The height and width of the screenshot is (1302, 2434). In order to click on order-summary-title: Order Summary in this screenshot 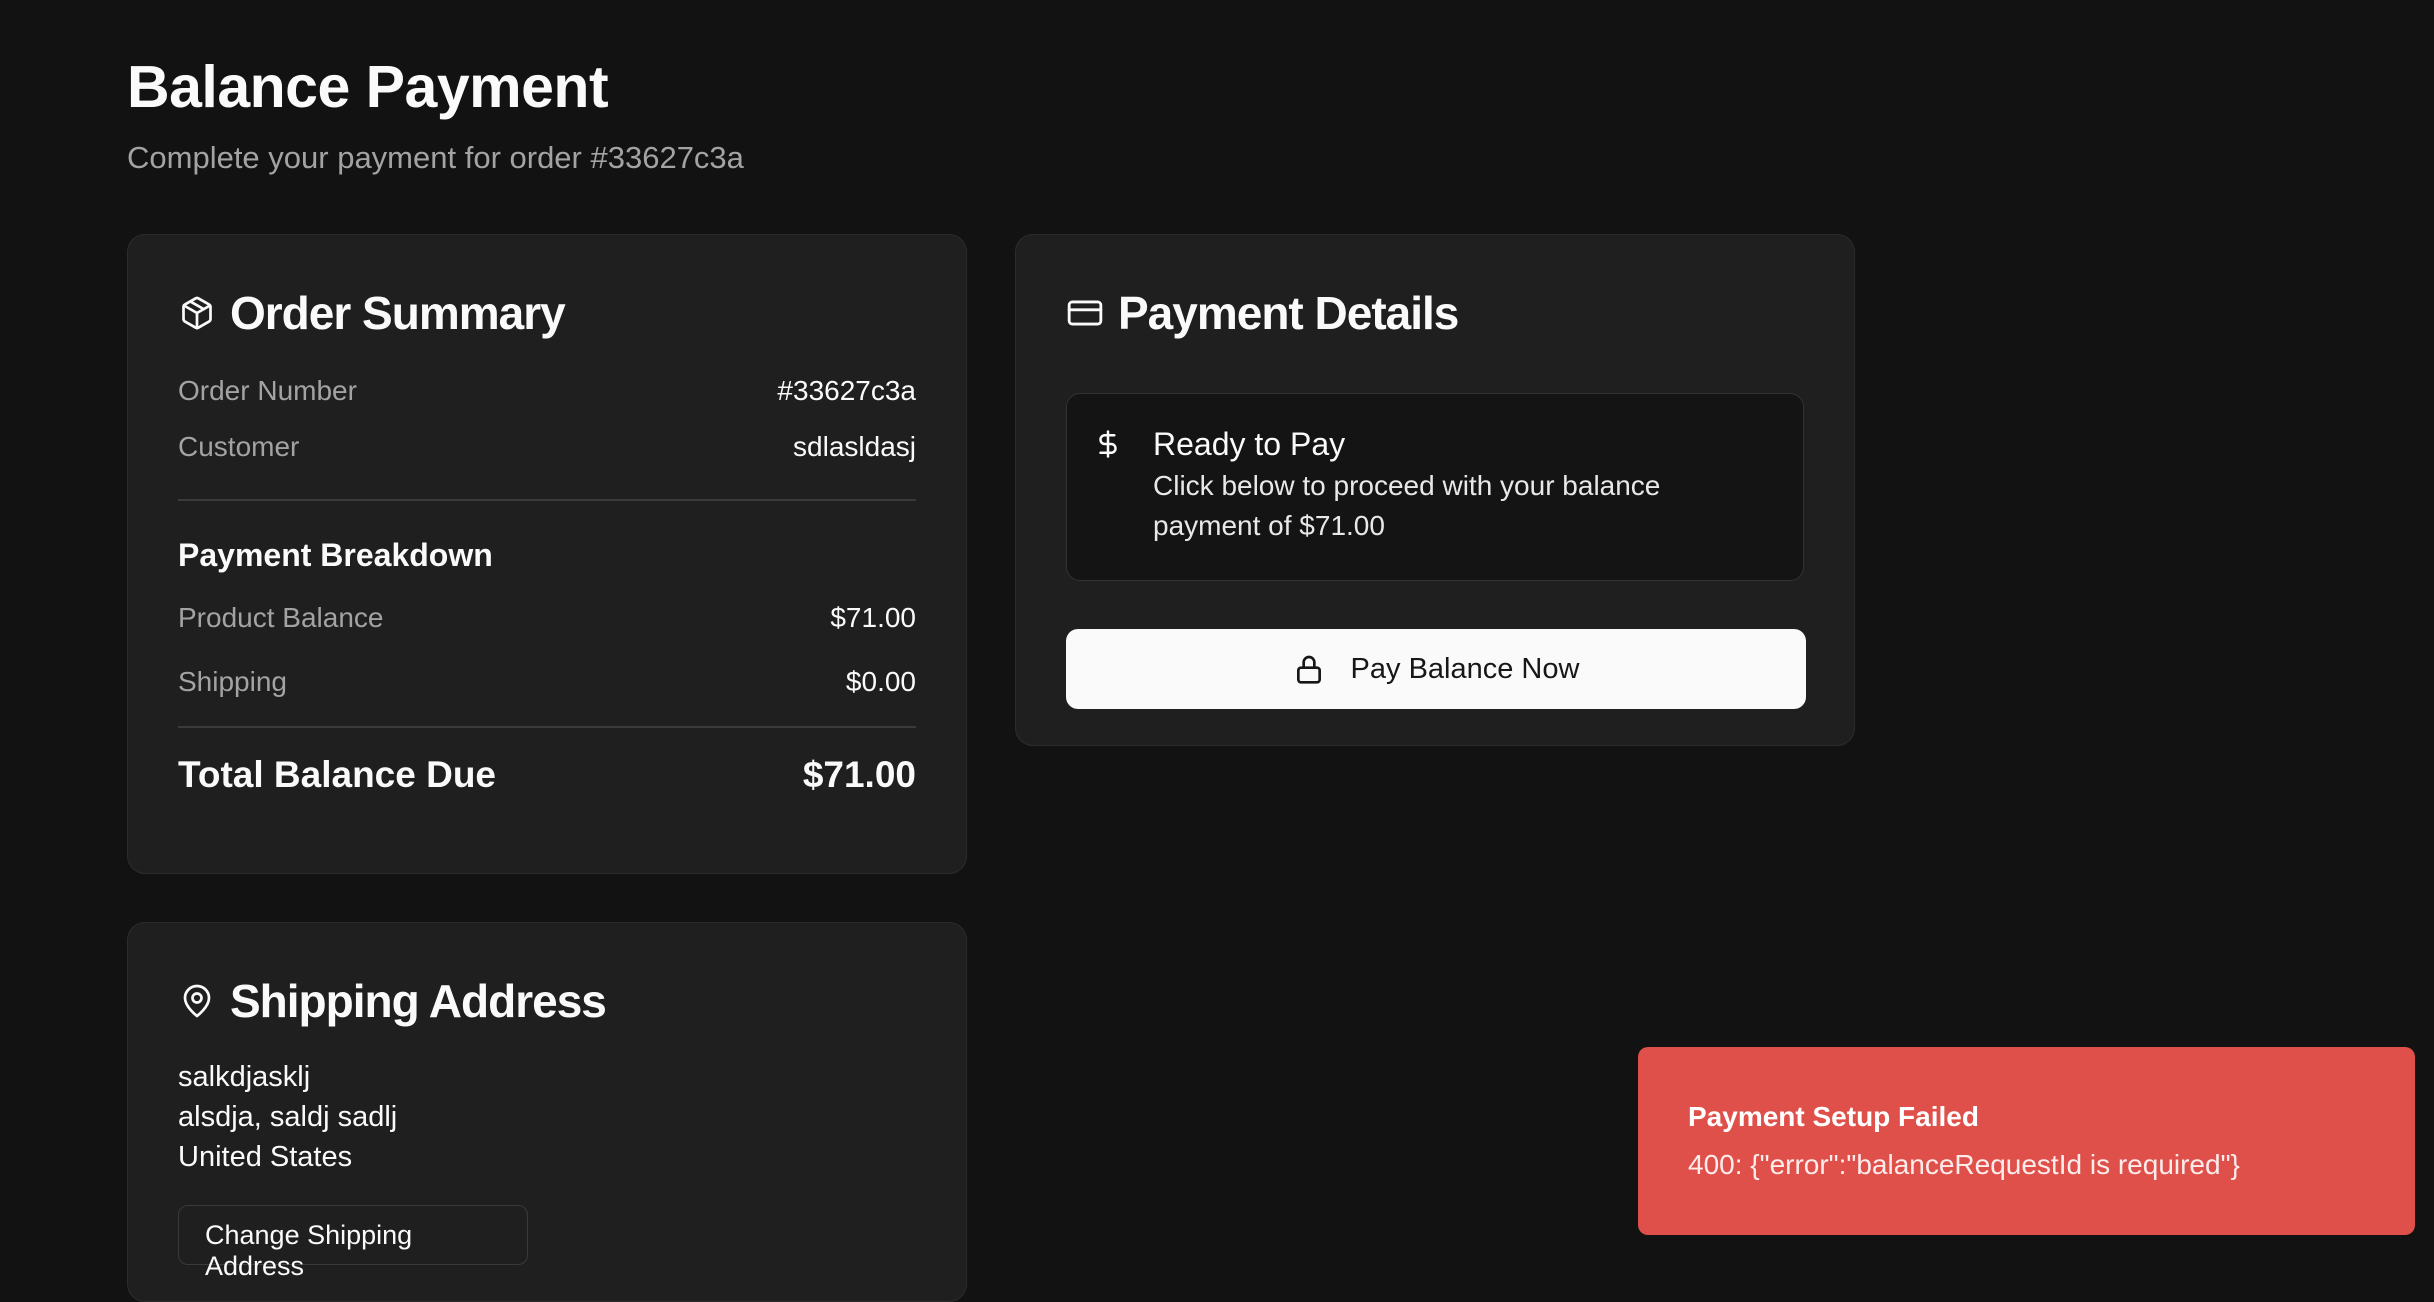, I will do `click(398, 313)`.